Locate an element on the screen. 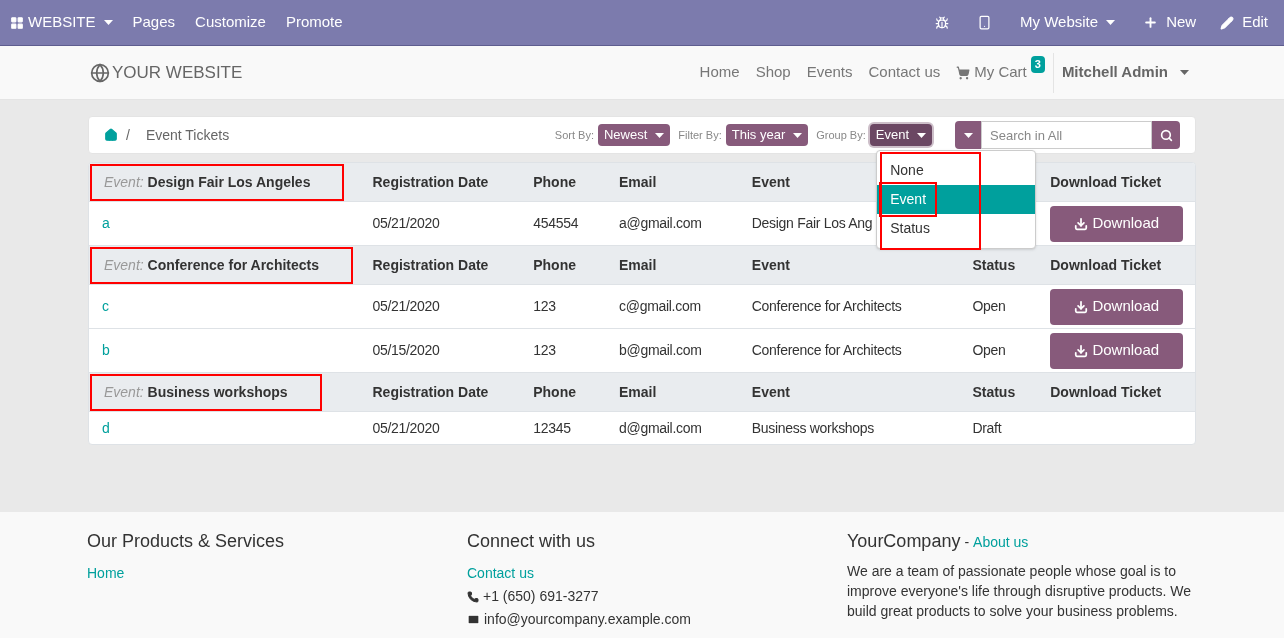 The height and width of the screenshot is (638, 1284). top-menu-item: Promote is located at coordinates (314, 22).